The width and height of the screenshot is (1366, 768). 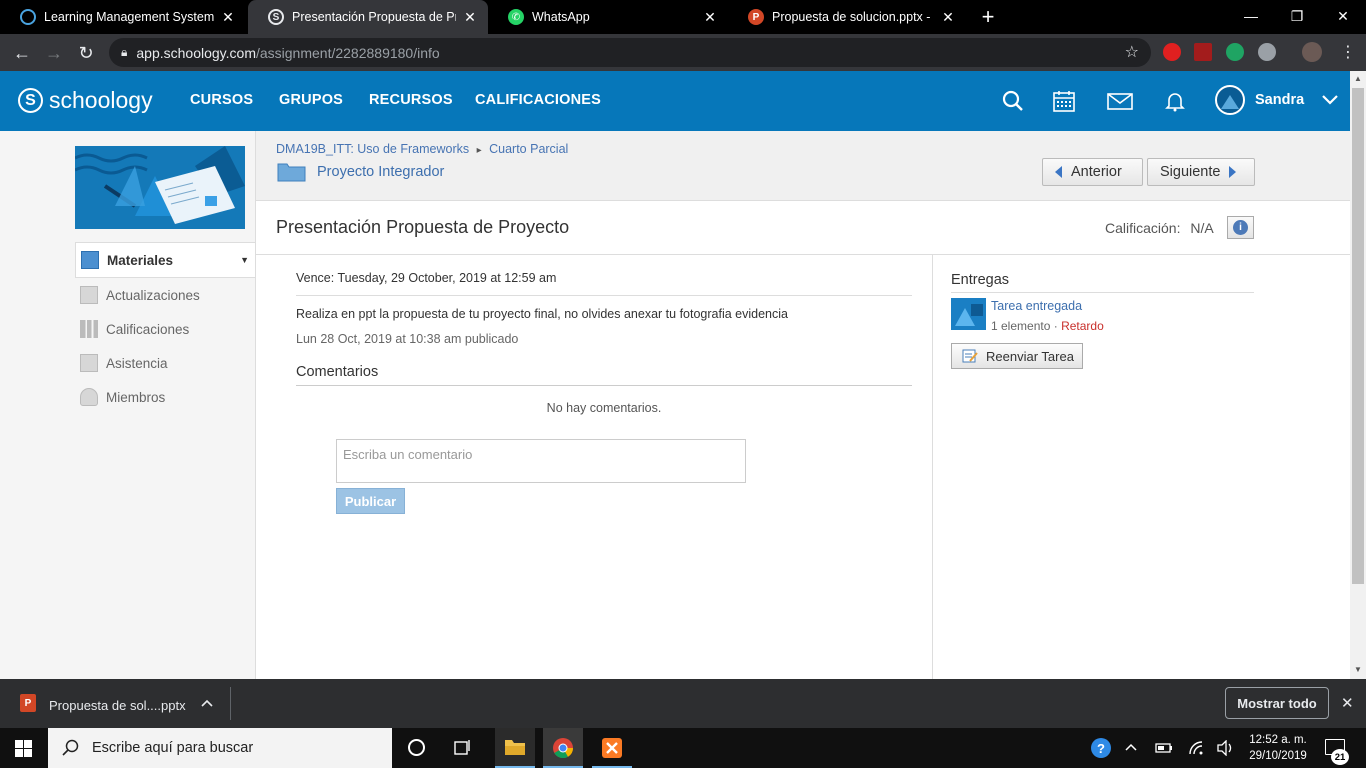 I want to click on back-arrow-icon: ←, so click(x=22, y=53).